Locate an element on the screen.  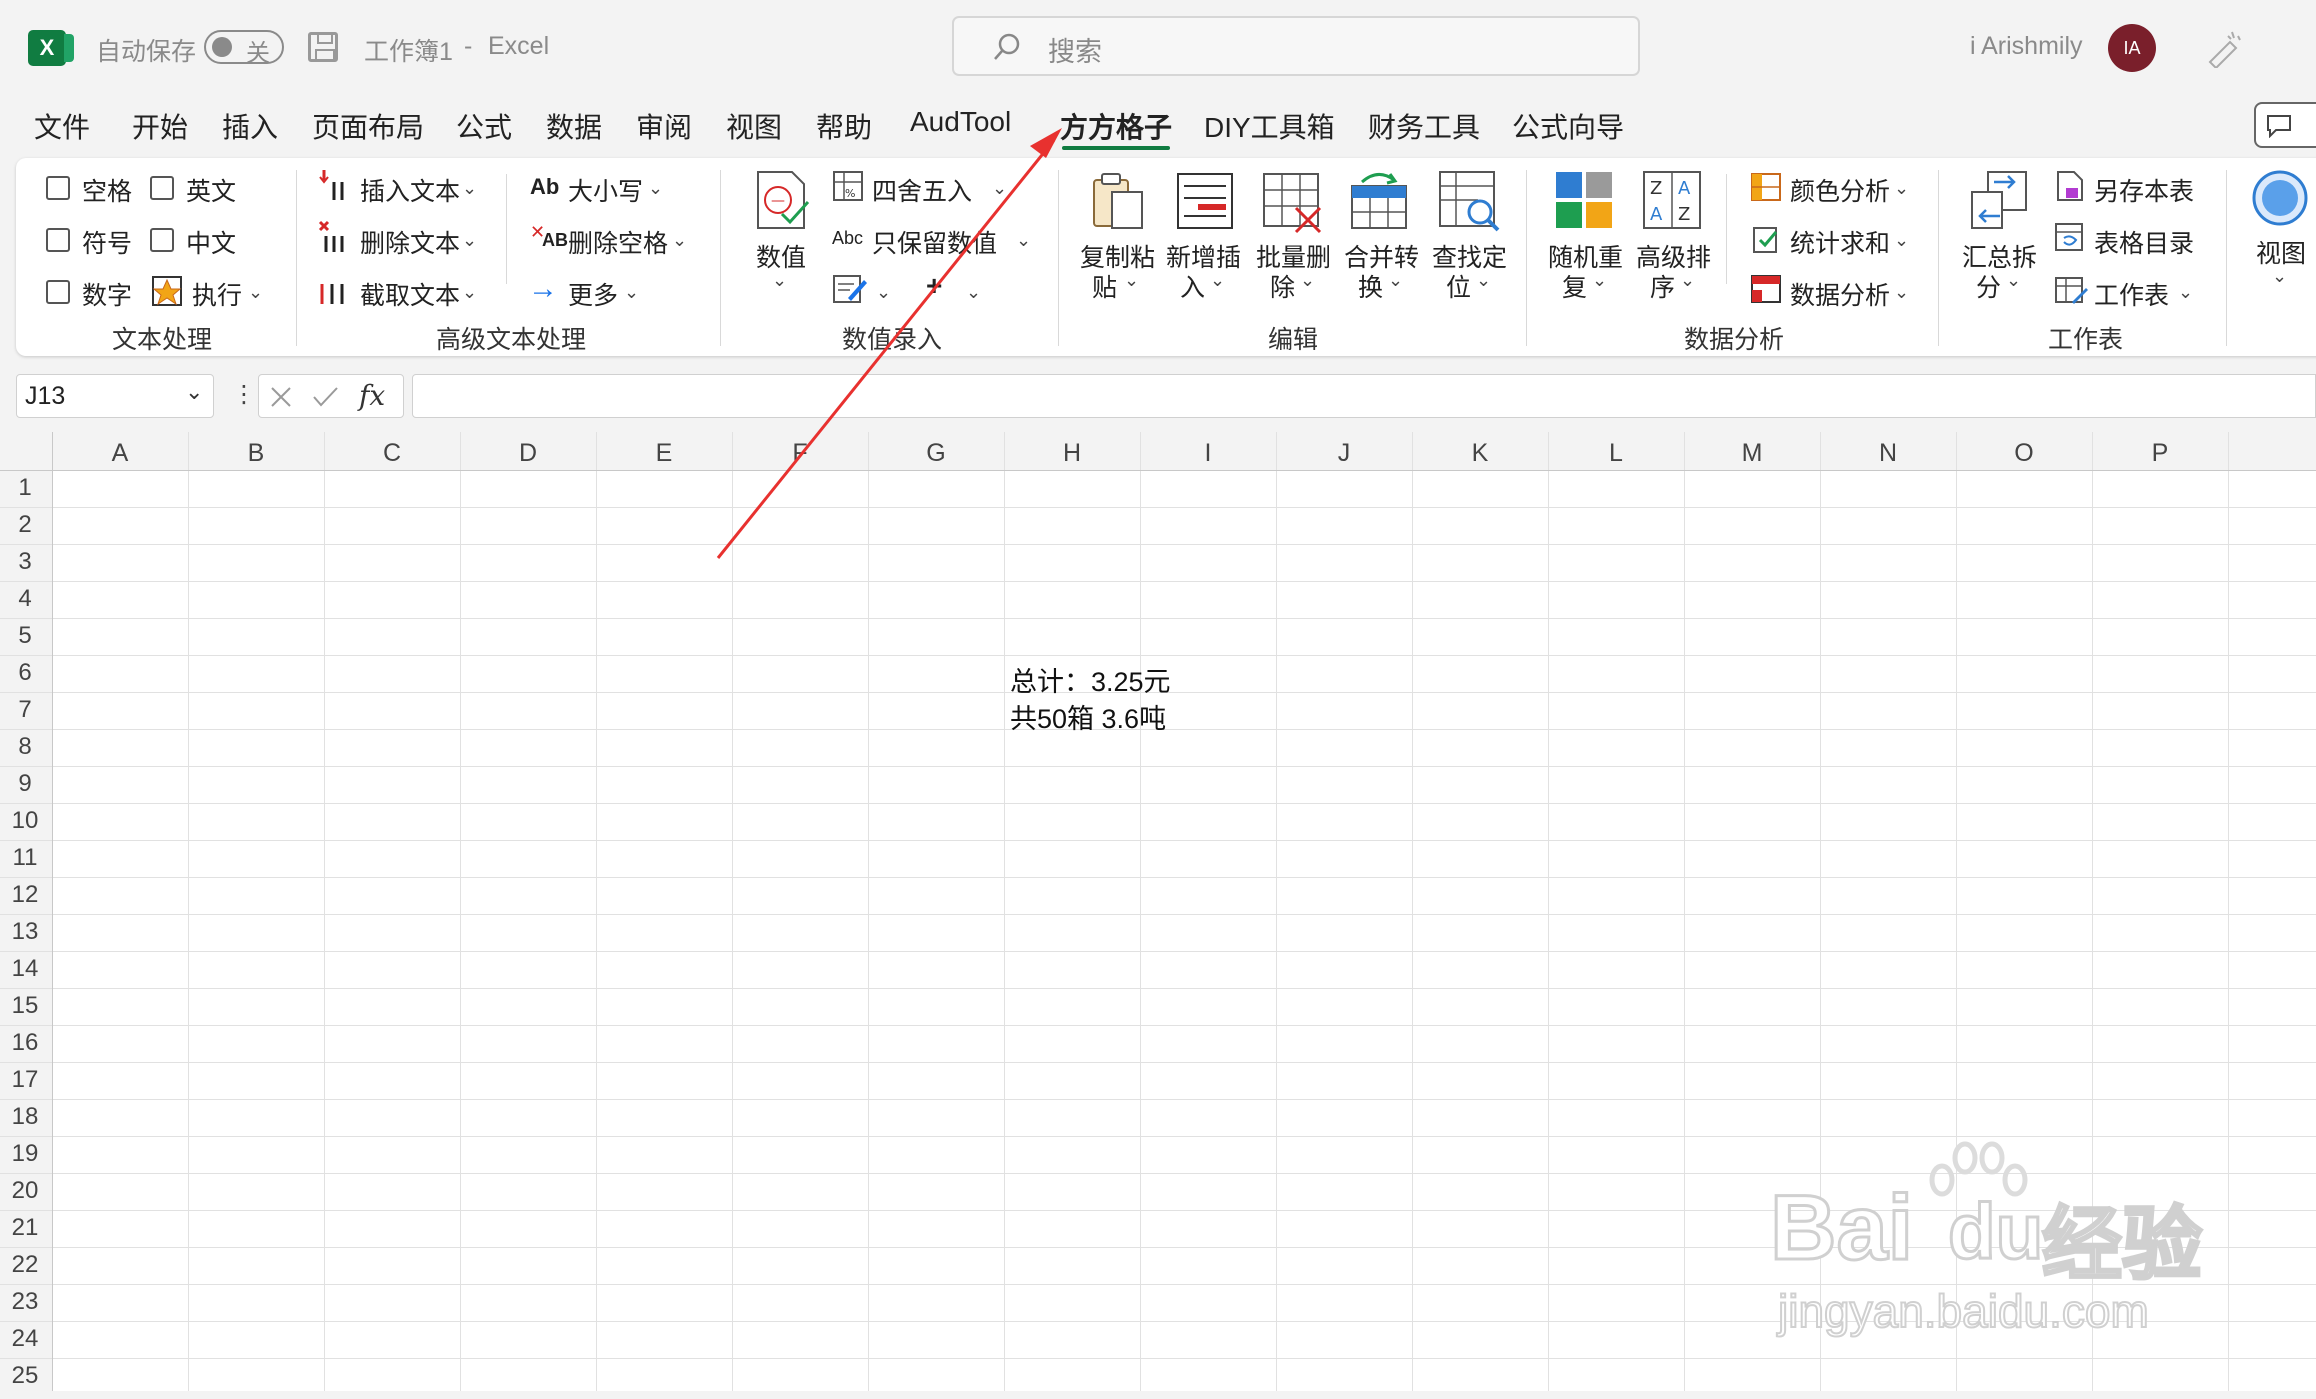
watermark-brand: Bai is located at coordinates (1841, 1228).